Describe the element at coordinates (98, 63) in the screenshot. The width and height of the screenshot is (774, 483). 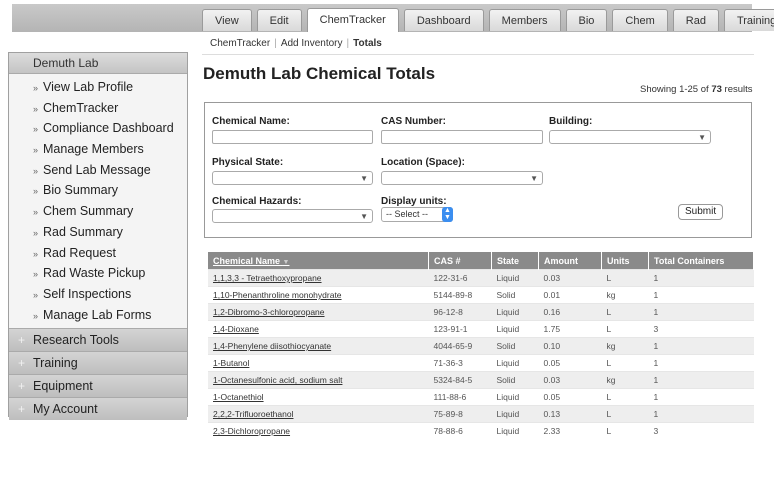
I see `sidebar-head-demuth-lab: Demuth Lab` at that location.